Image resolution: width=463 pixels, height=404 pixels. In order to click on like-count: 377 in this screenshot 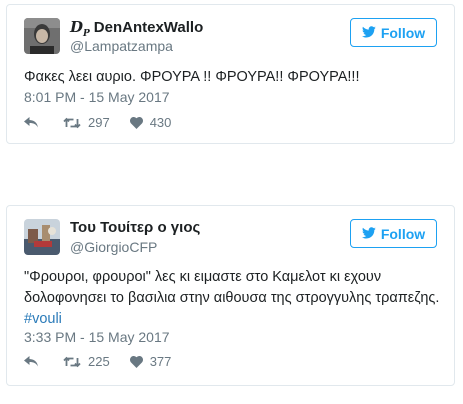, I will do `click(160, 361)`.